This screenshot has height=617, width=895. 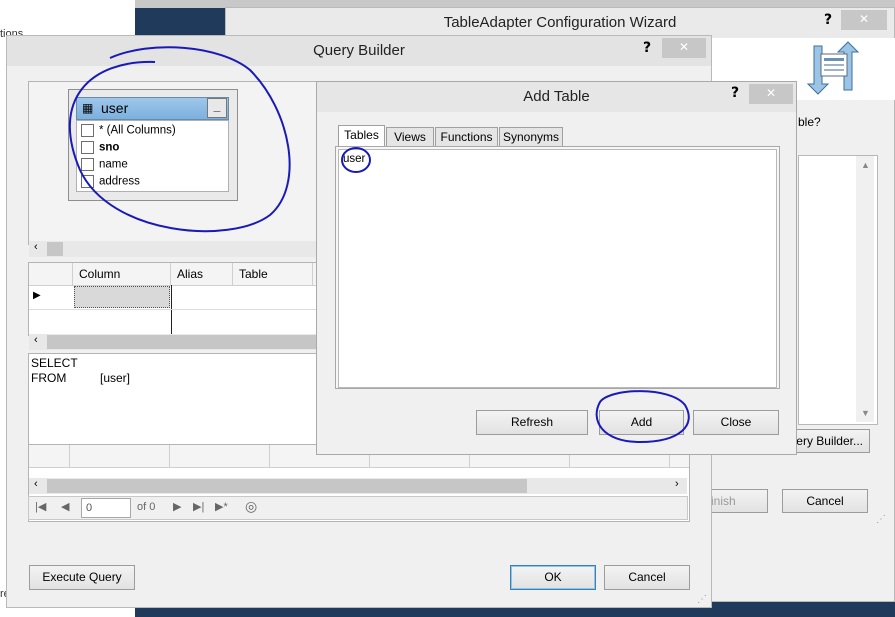 What do you see at coordinates (55, 249) in the screenshot?
I see `diagram-scroll-thumb` at bounding box center [55, 249].